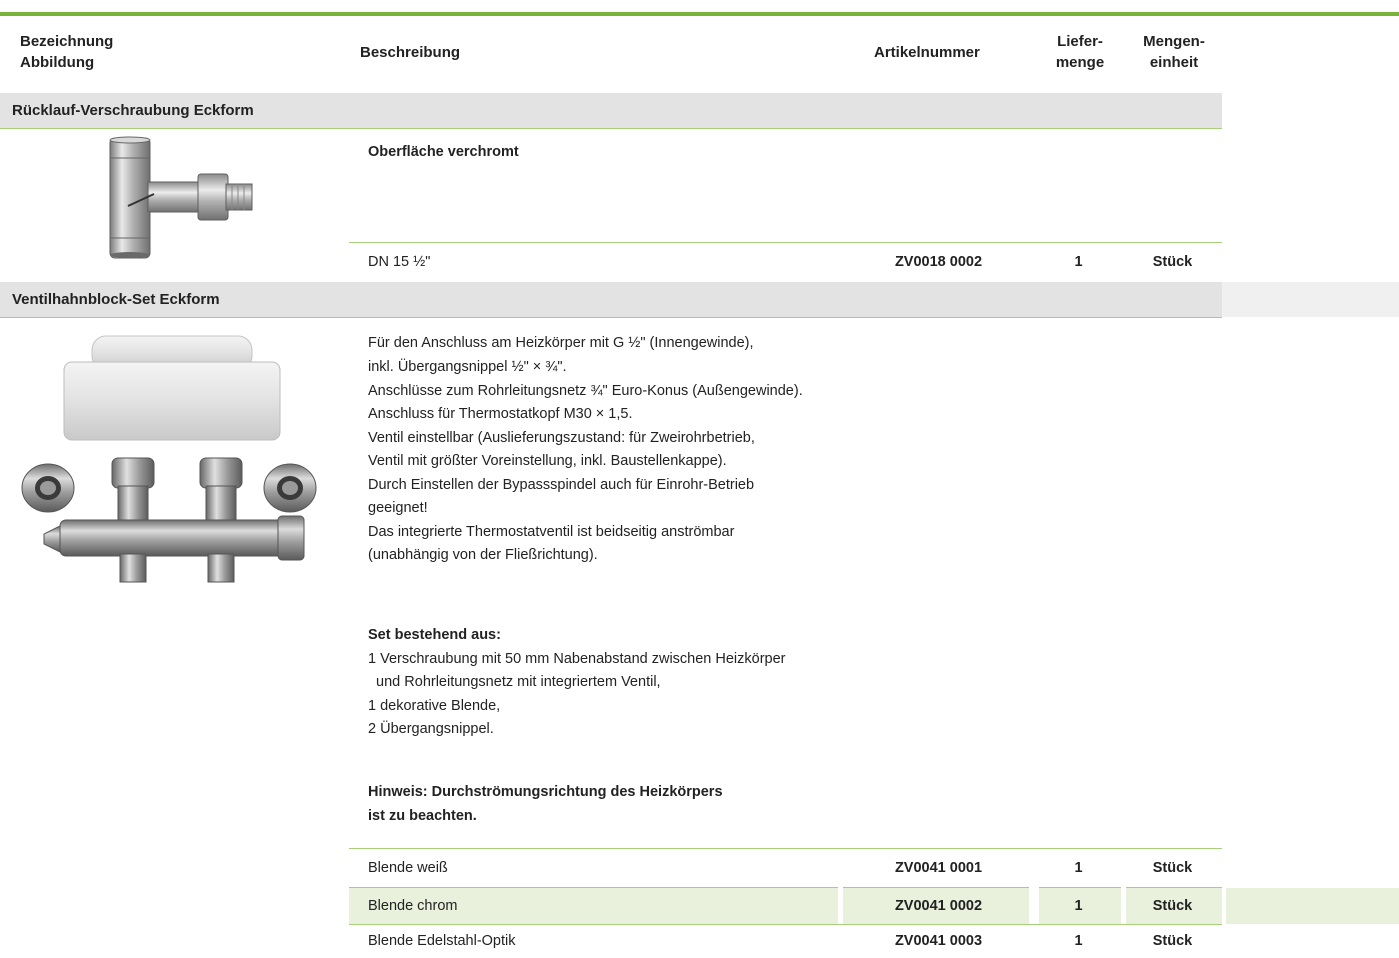 Image resolution: width=1399 pixels, height=958 pixels. What do you see at coordinates (611, 110) in the screenshot?
I see `section-header: Rücklauf-Verschraubung Eckform` at bounding box center [611, 110].